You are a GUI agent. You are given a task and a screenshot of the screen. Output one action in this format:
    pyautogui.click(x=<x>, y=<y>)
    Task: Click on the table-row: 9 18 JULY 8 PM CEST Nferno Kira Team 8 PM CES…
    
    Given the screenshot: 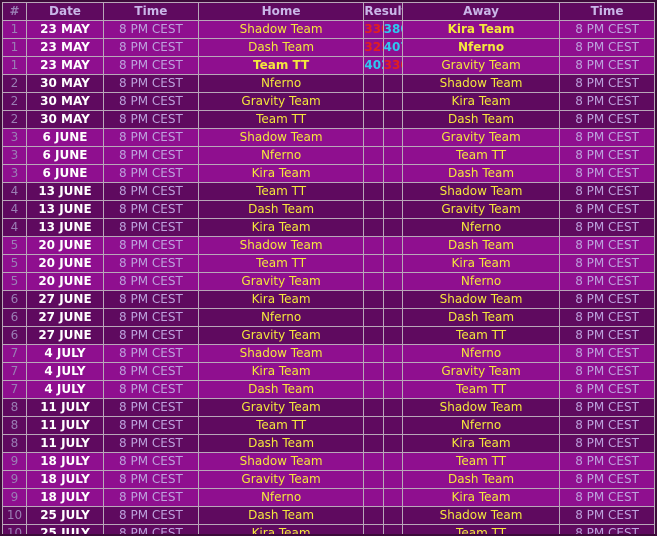 What is the action you would take?
    pyautogui.click(x=328, y=497)
    